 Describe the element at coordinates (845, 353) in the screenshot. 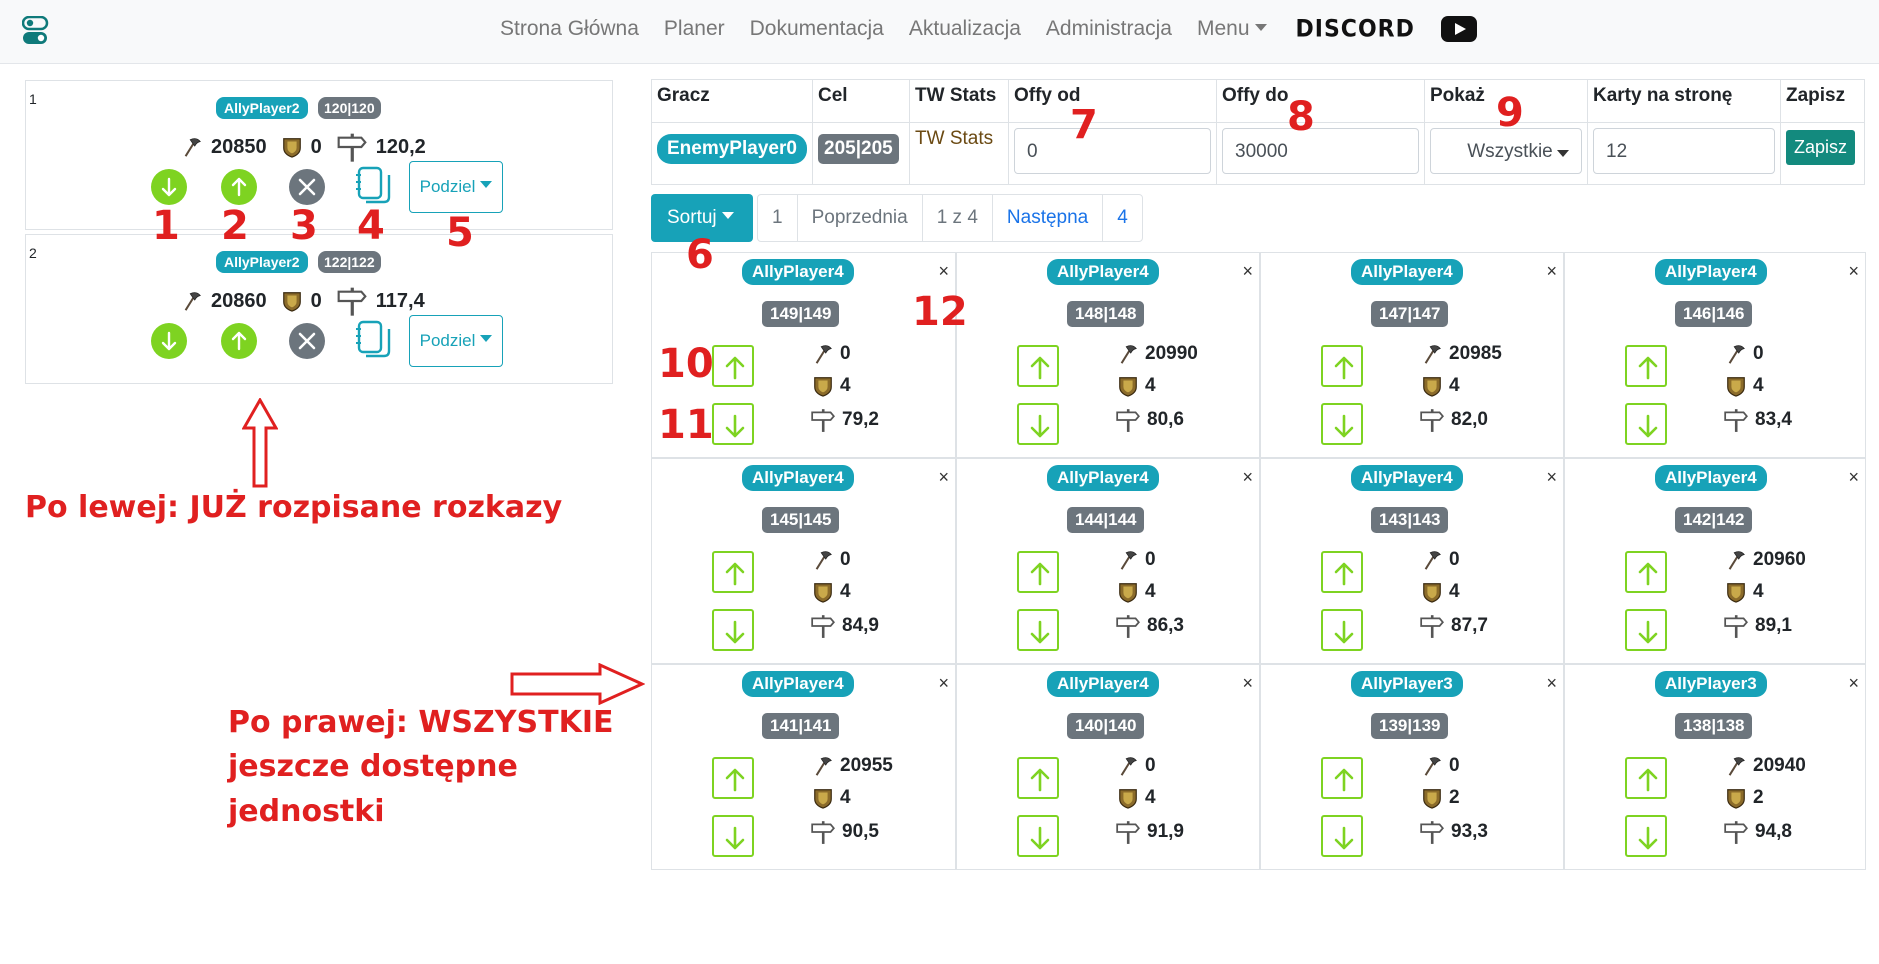

I see `axe-count: 0` at that location.